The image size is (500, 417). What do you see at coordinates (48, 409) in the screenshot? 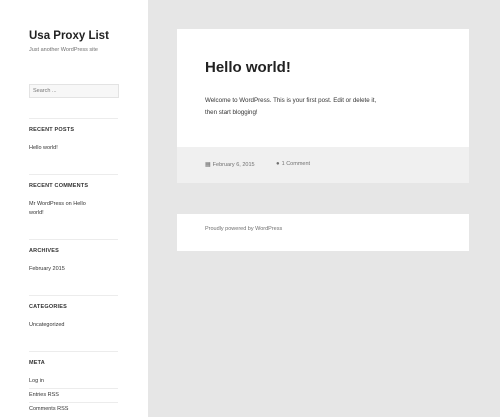
I see `meta-comments-rss-link: Comments RSS` at bounding box center [48, 409].